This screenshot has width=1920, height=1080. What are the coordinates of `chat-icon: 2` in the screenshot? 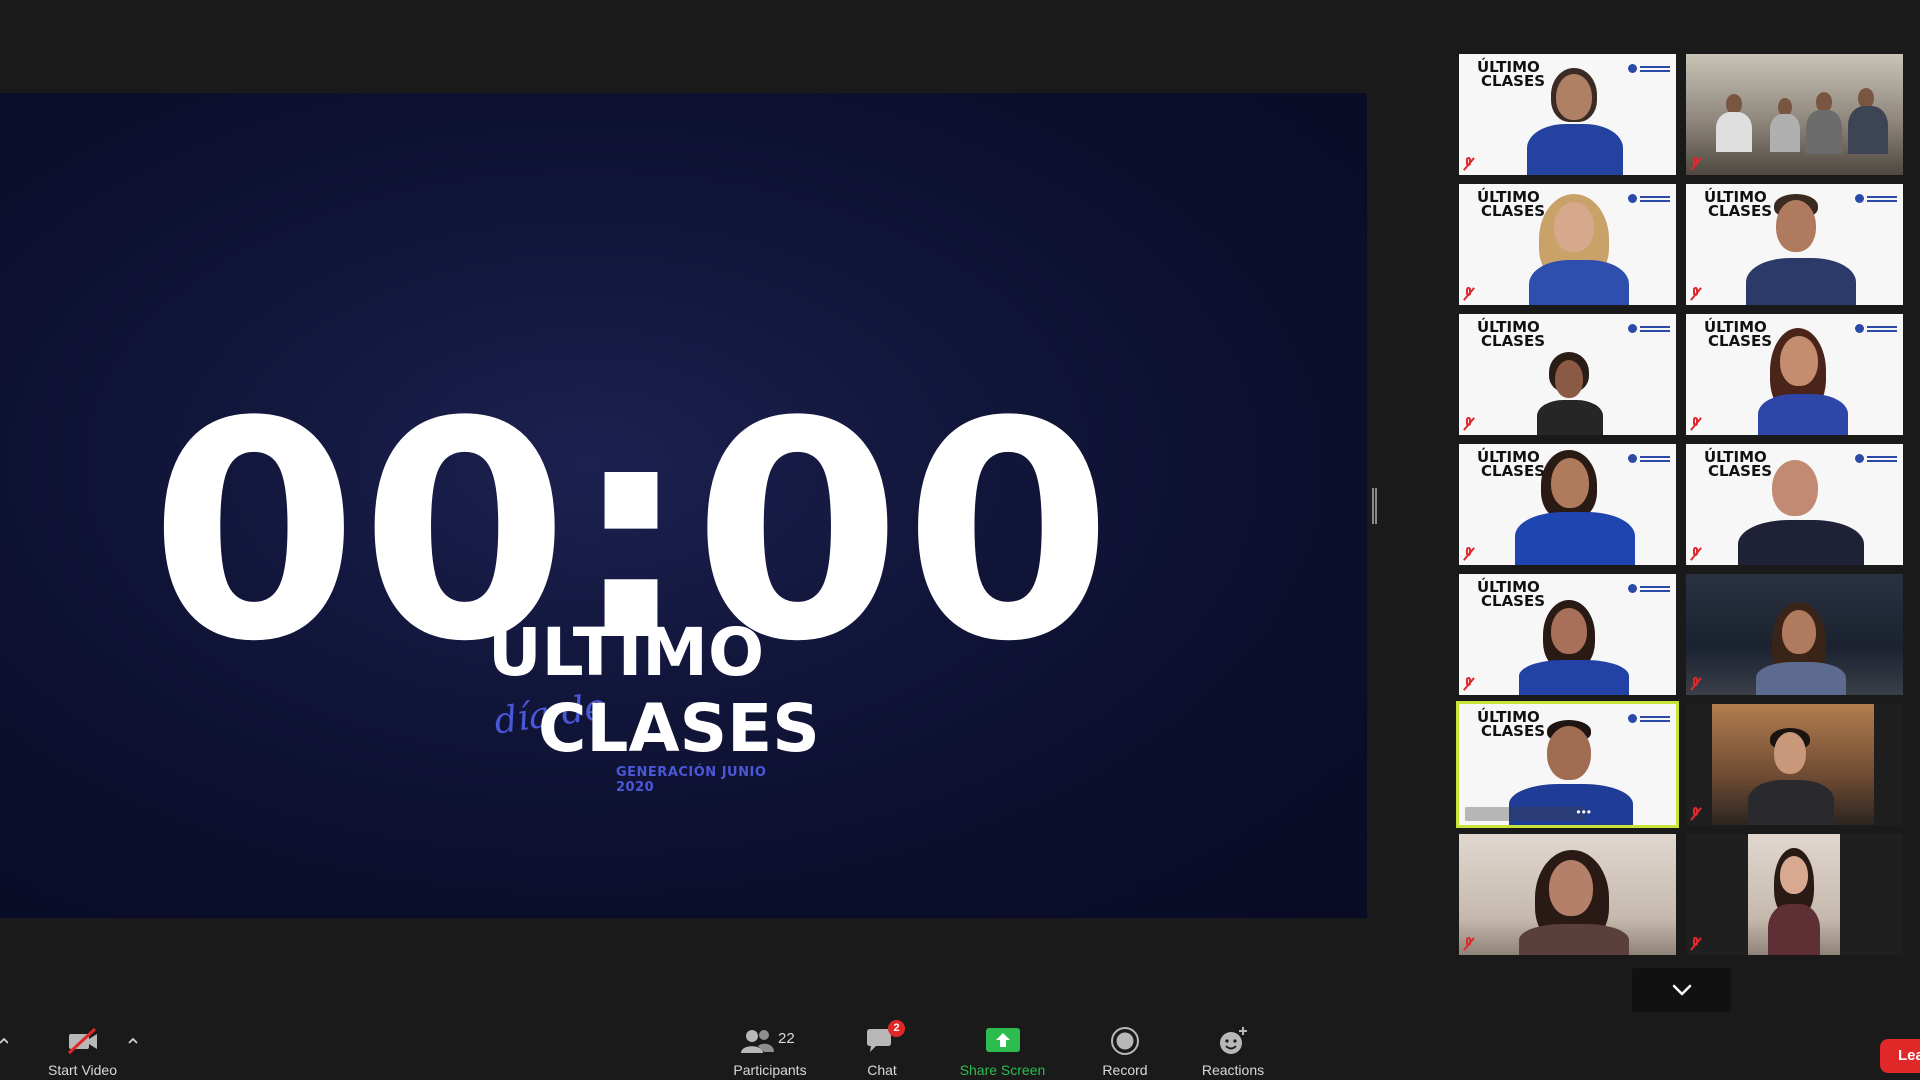 It's located at (884, 1038).